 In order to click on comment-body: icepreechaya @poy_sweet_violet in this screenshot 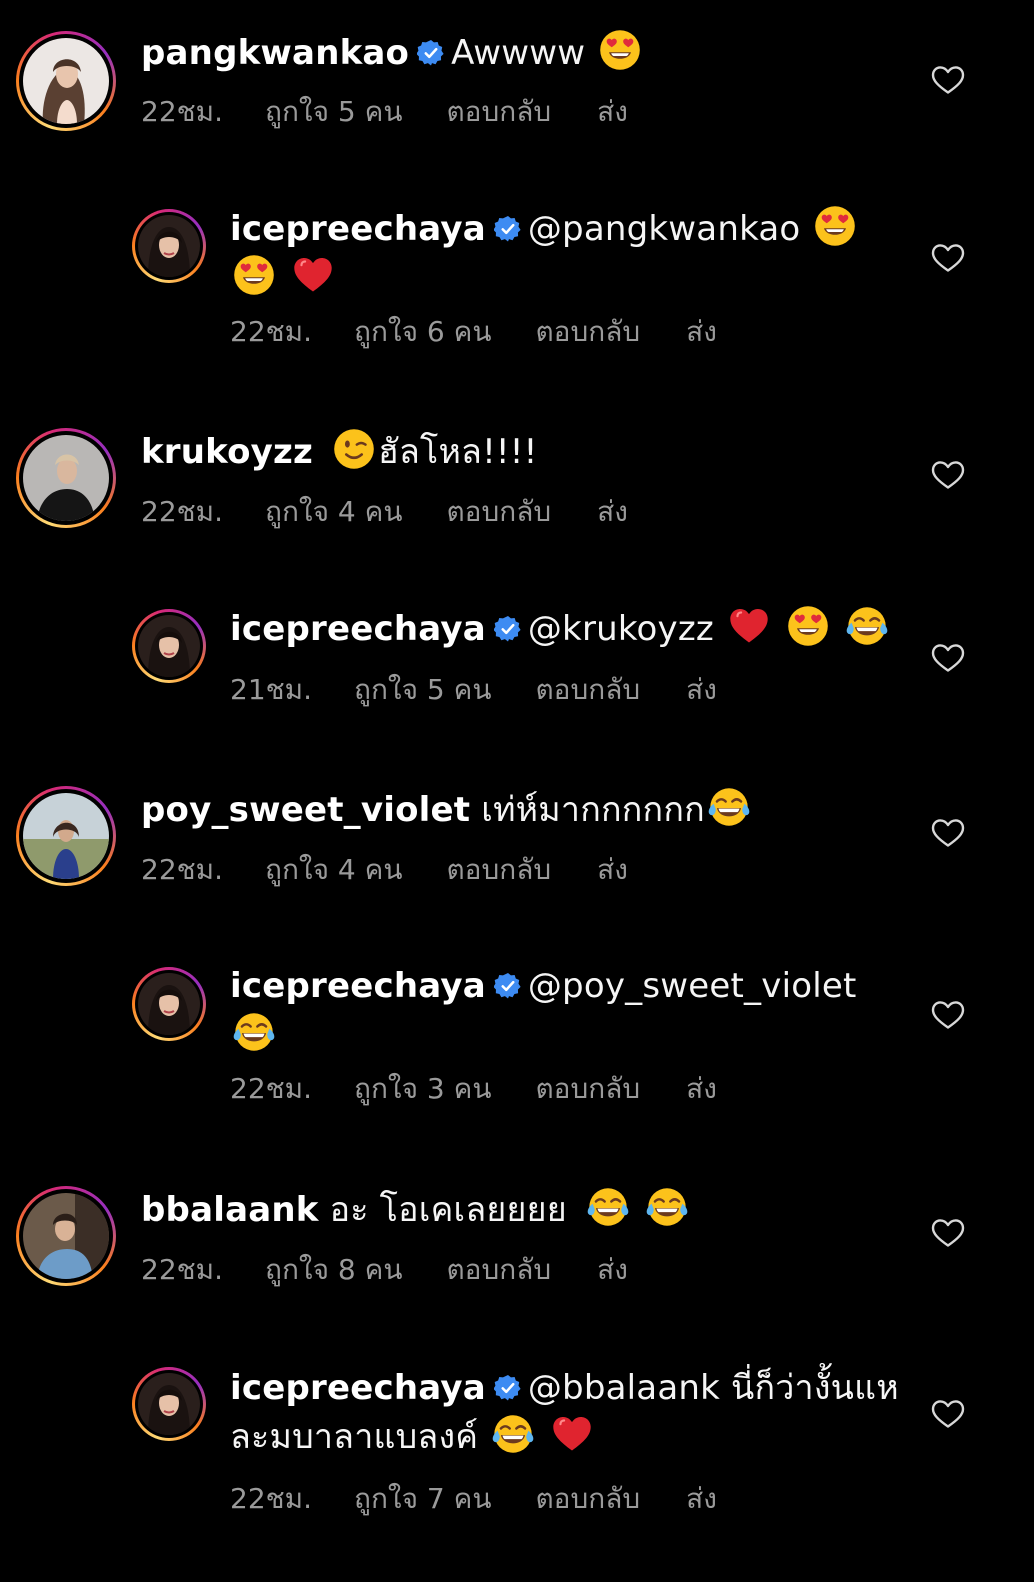, I will do `click(570, 1010)`.